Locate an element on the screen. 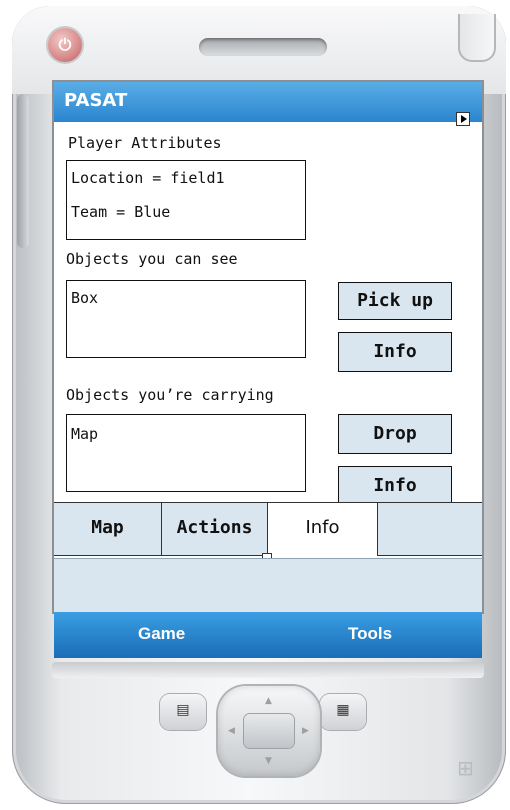 The width and height of the screenshot is (510, 810). directional-pad: ▲ ▼ ◀ ▶ is located at coordinates (269, 731).